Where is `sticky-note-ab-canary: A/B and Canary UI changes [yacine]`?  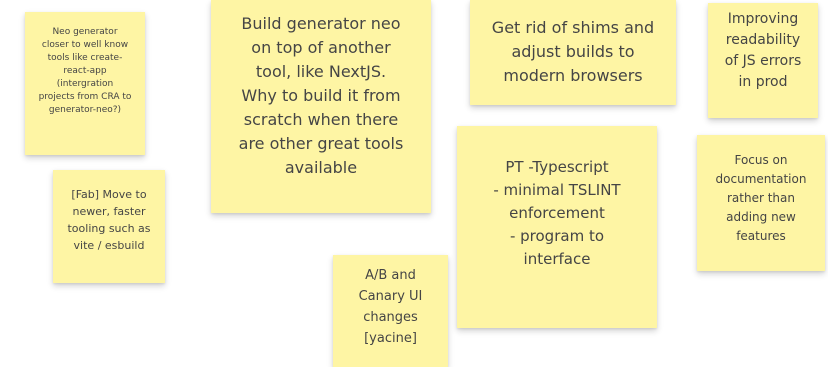 sticky-note-ab-canary: A/B and Canary UI changes [yacine] is located at coordinates (390, 311).